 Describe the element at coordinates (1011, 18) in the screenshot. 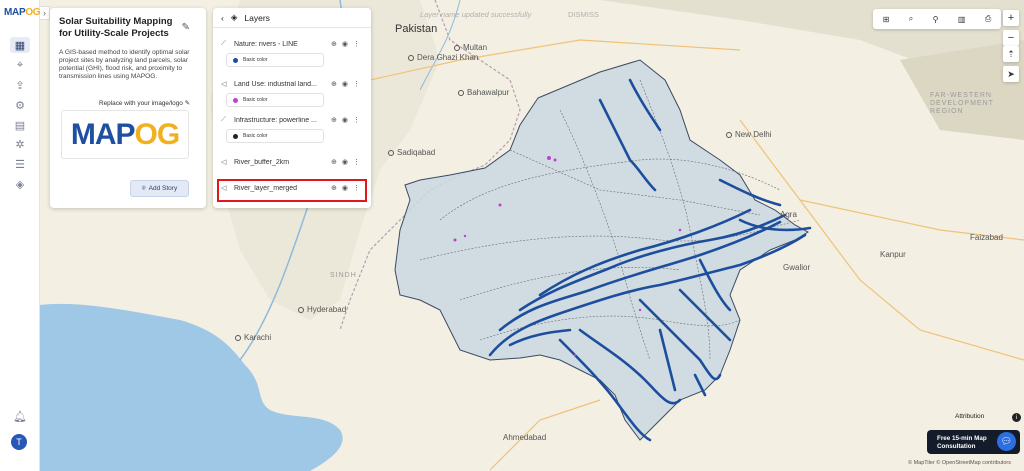

I see `zoom-in-button: +` at that location.